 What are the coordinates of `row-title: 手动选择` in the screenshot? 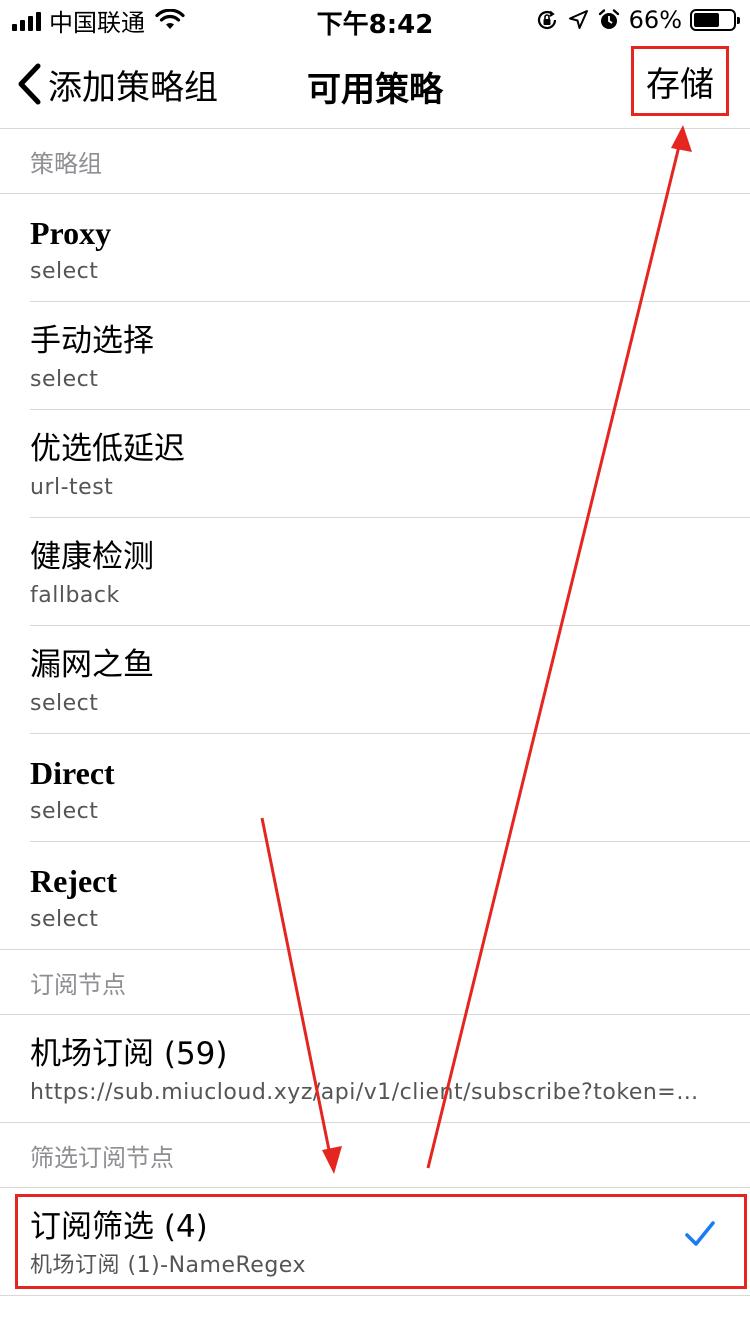 It's located at (92, 341).